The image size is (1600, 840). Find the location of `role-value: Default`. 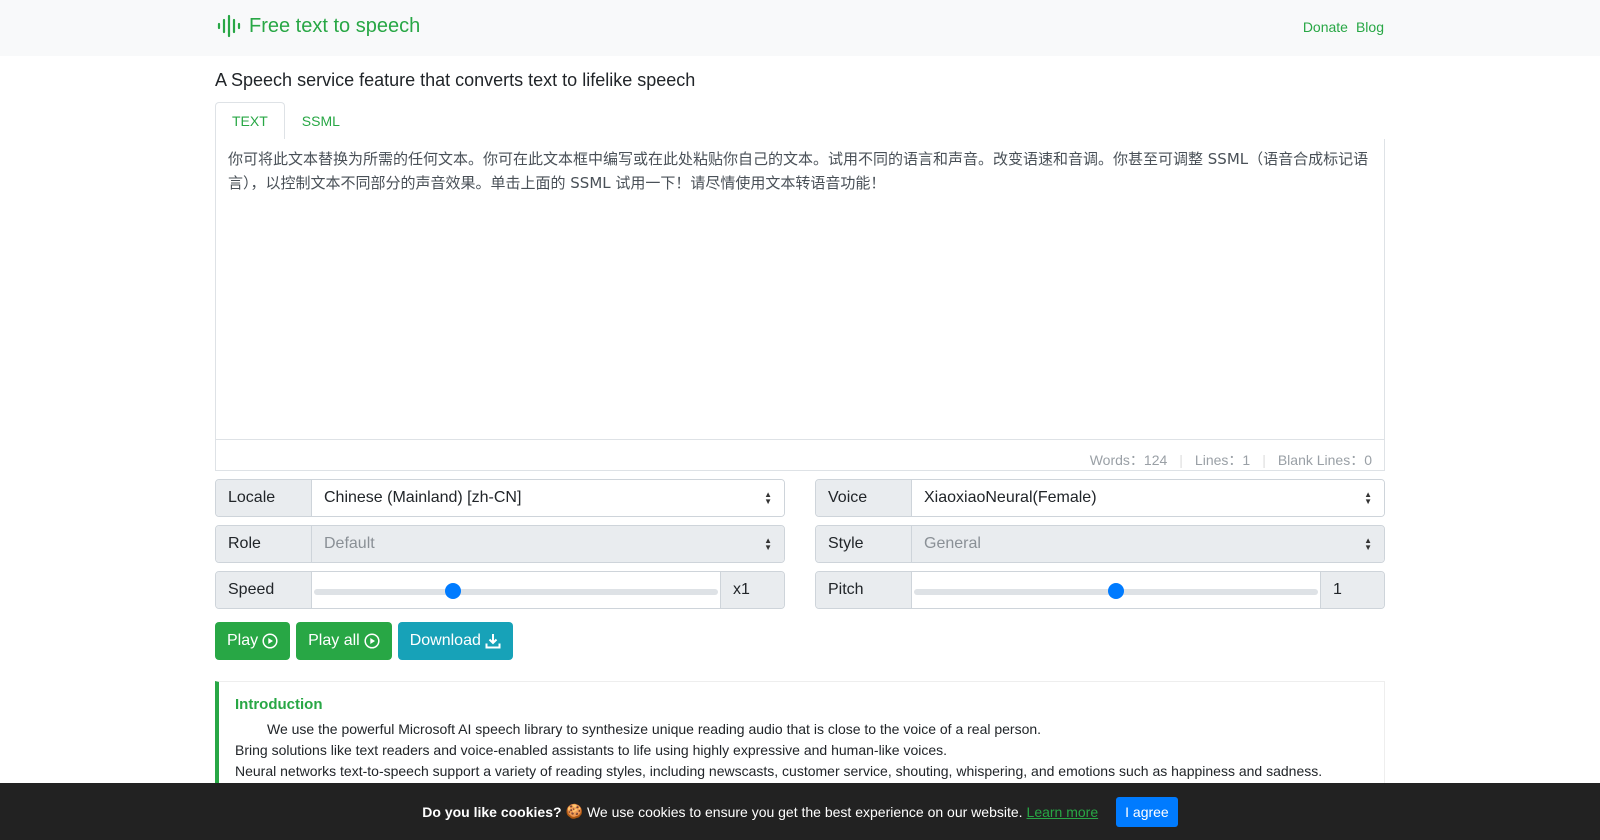

role-value: Default is located at coordinates (349, 543).